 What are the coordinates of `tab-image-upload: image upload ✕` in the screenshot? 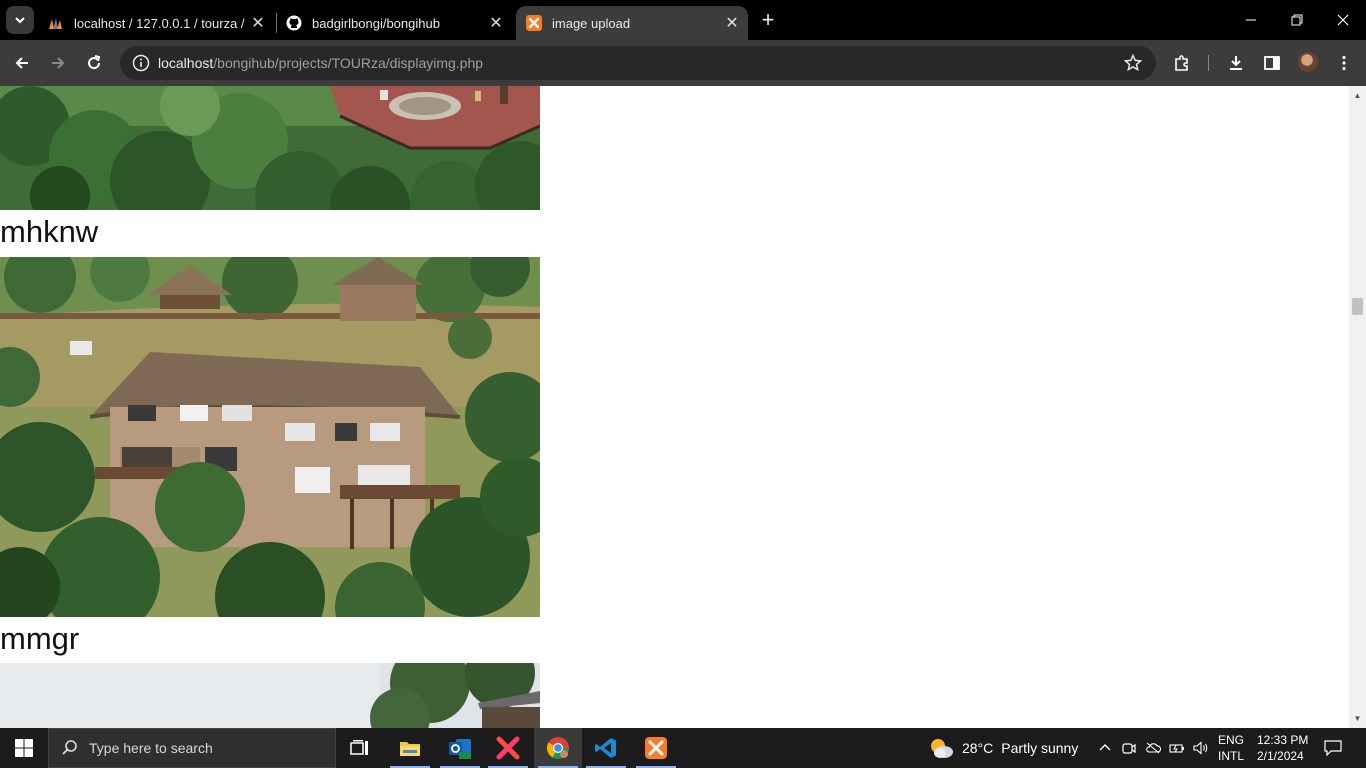 It's located at (632, 23).